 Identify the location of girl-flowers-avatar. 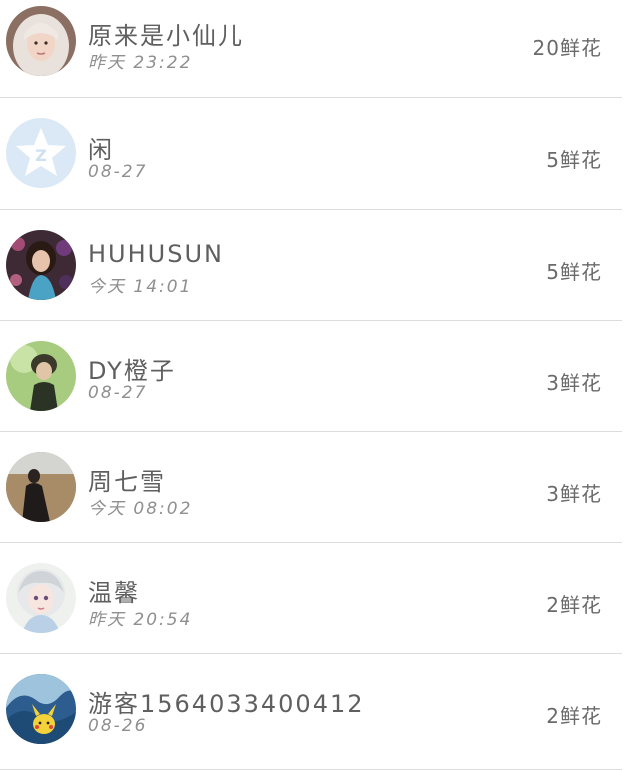
(41, 265).